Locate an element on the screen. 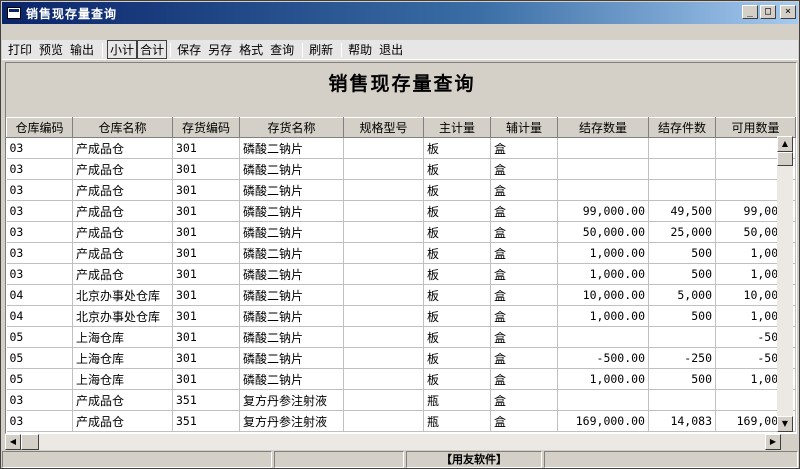  table-row: 04 北京办事处仓库 301 磷酸二钠片板盒 1,000.00 500 1,000. is located at coordinates (401, 316).